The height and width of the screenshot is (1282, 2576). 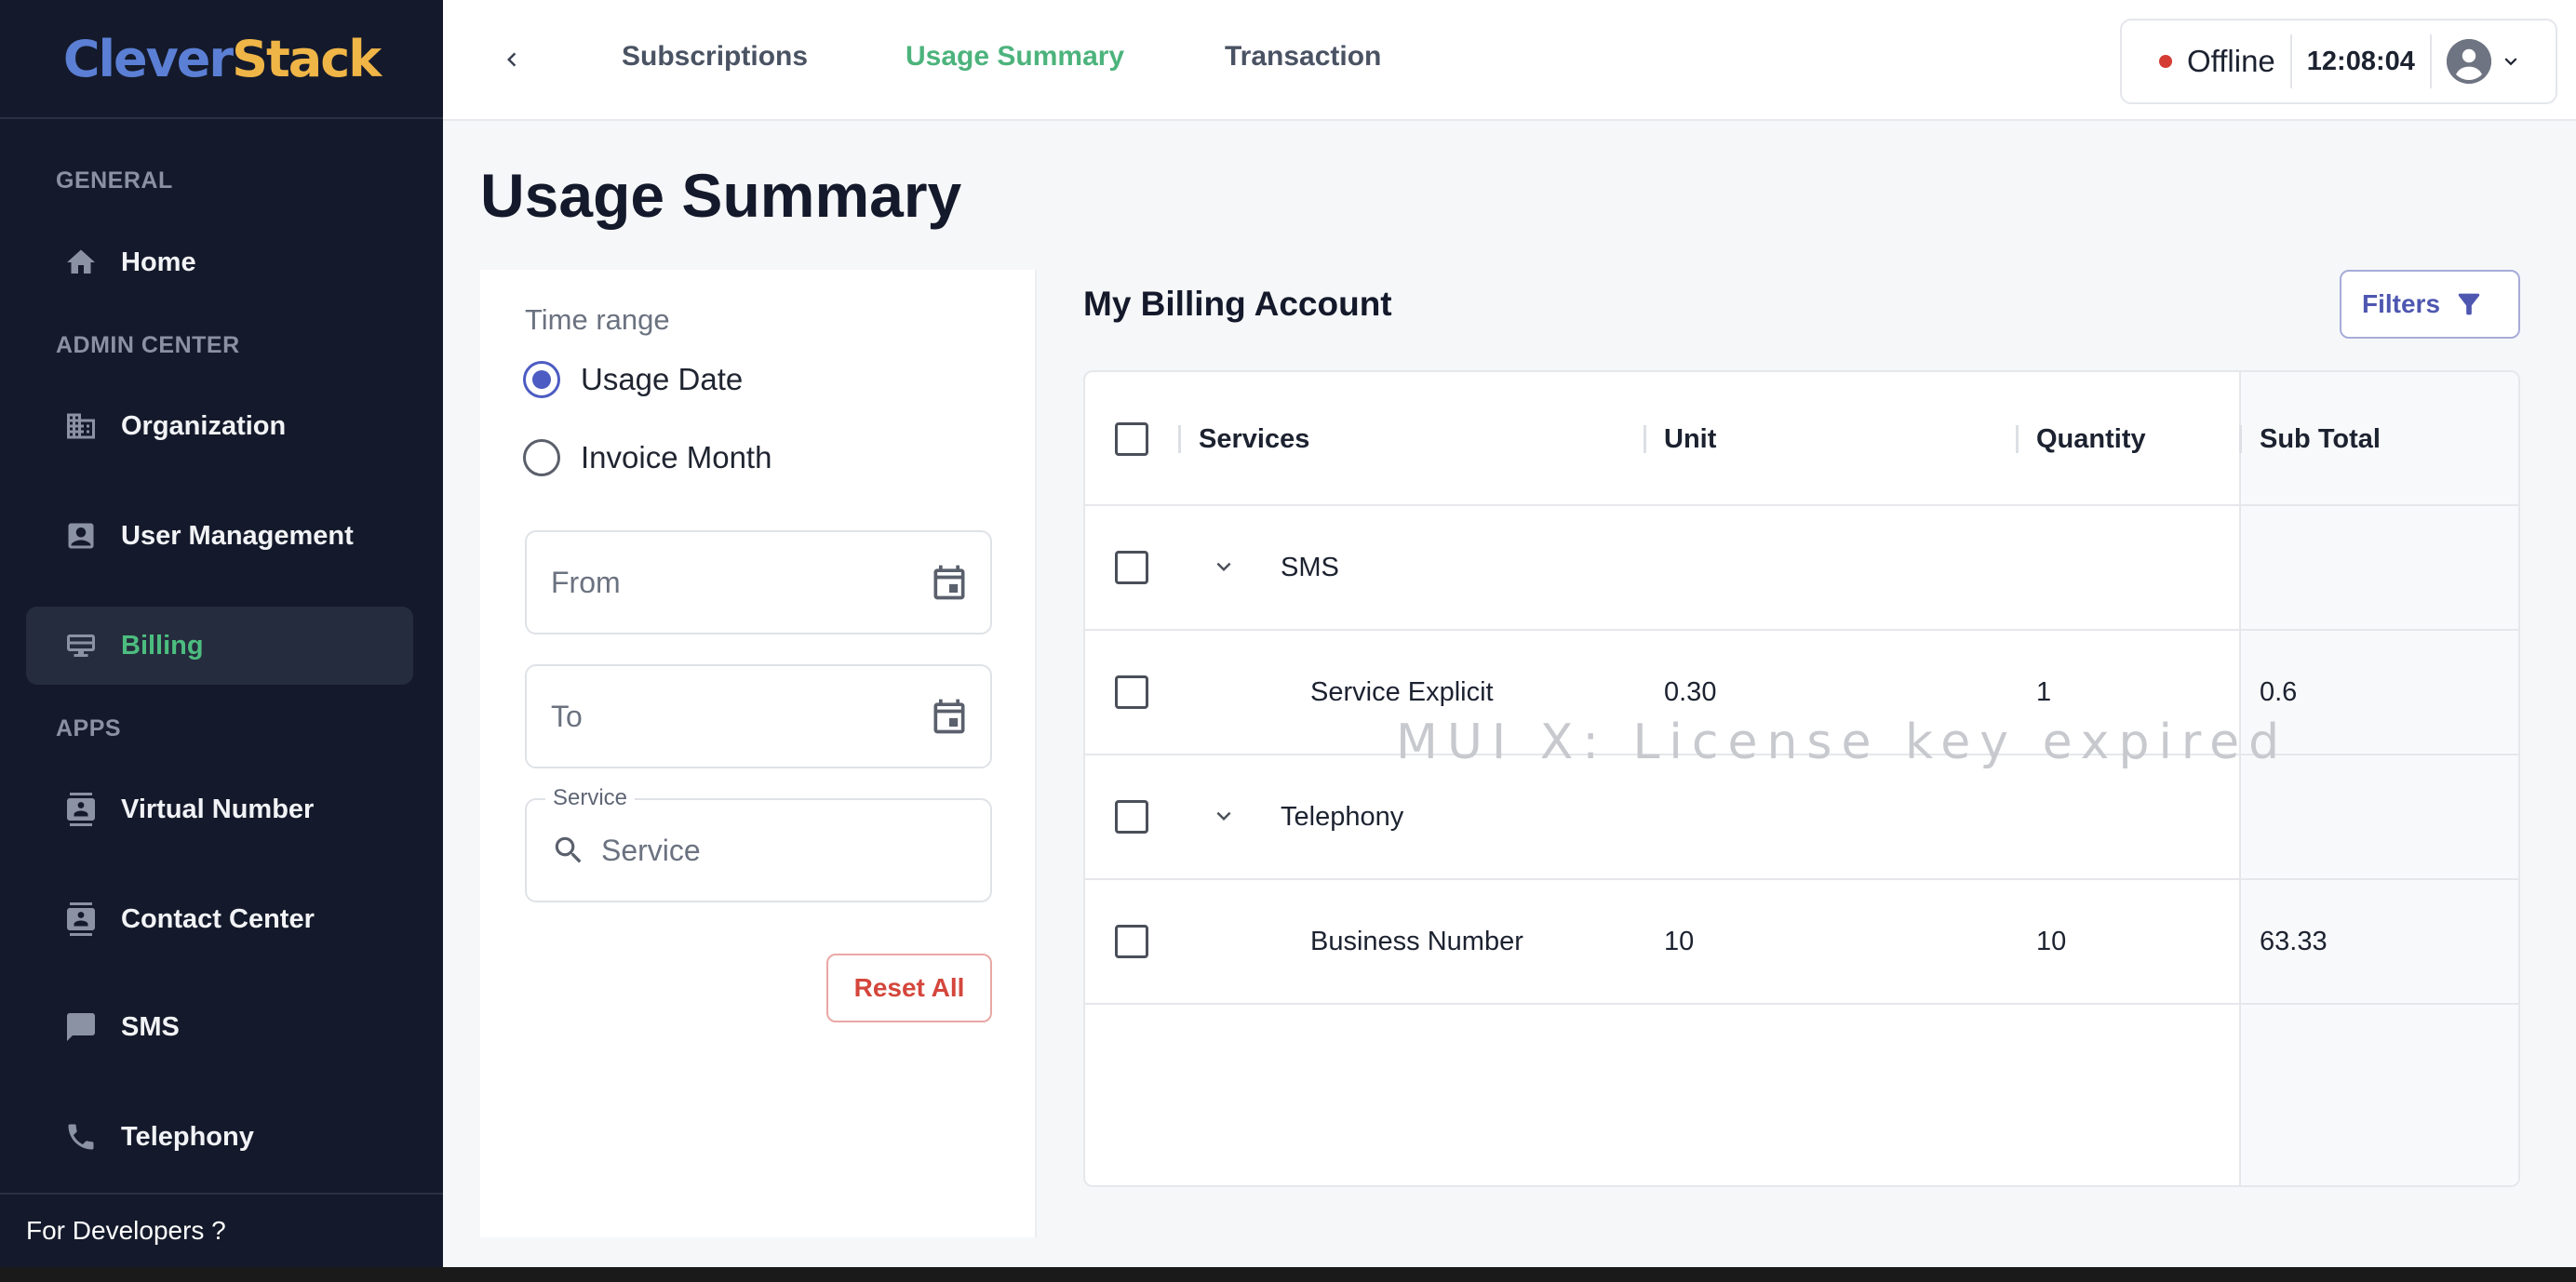 I want to click on radio-checked-icon, so click(x=541, y=379).